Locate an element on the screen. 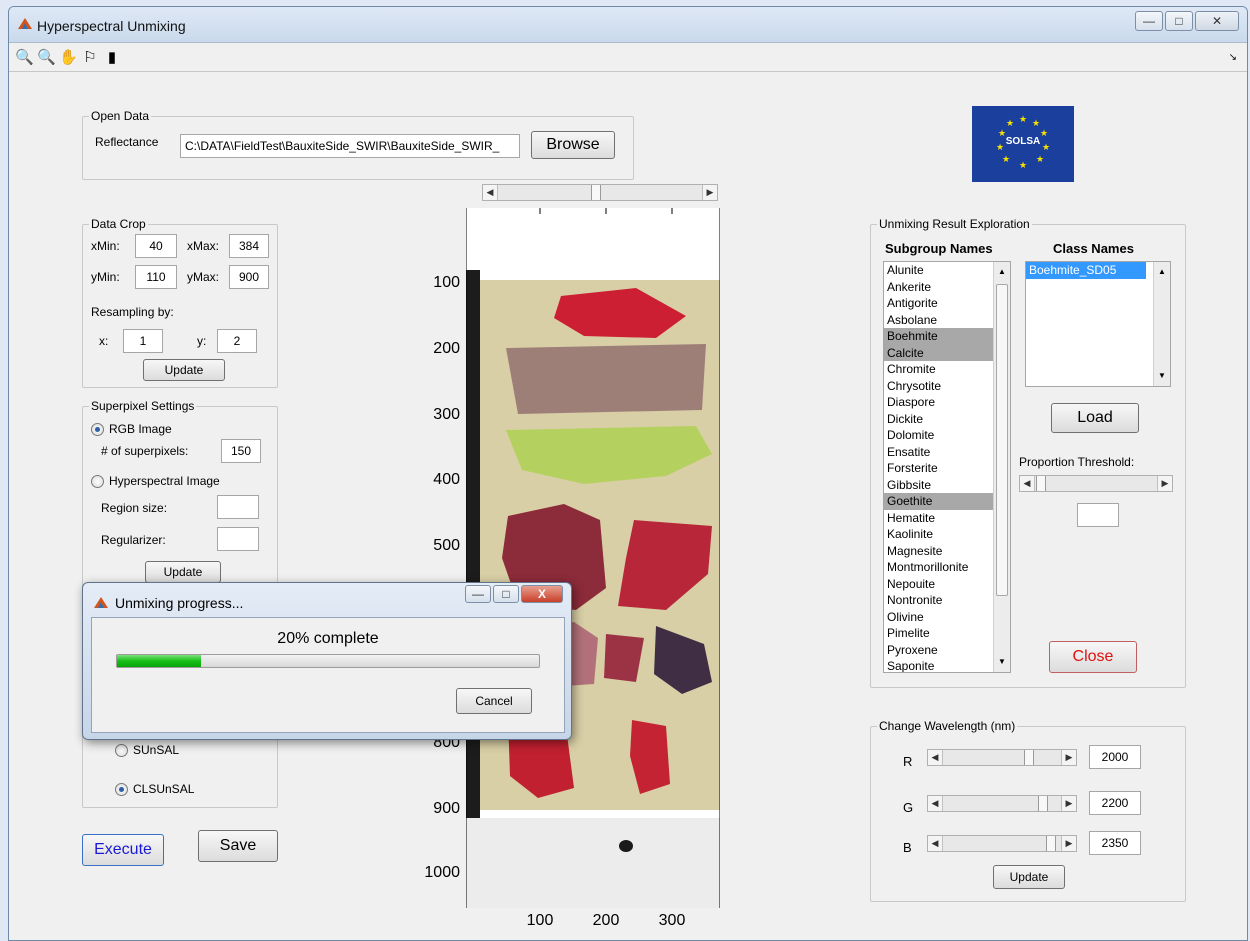 Image resolution: width=1250 pixels, height=941 pixels. execute-button: Execute is located at coordinates (123, 850).